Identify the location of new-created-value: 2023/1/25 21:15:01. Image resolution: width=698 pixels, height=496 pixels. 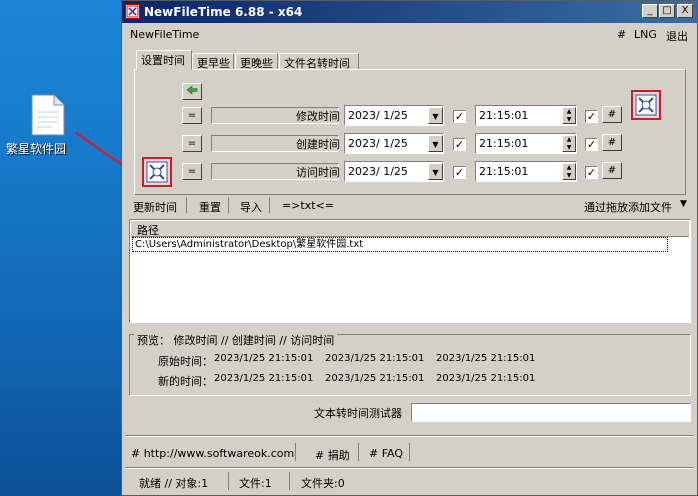
(375, 378).